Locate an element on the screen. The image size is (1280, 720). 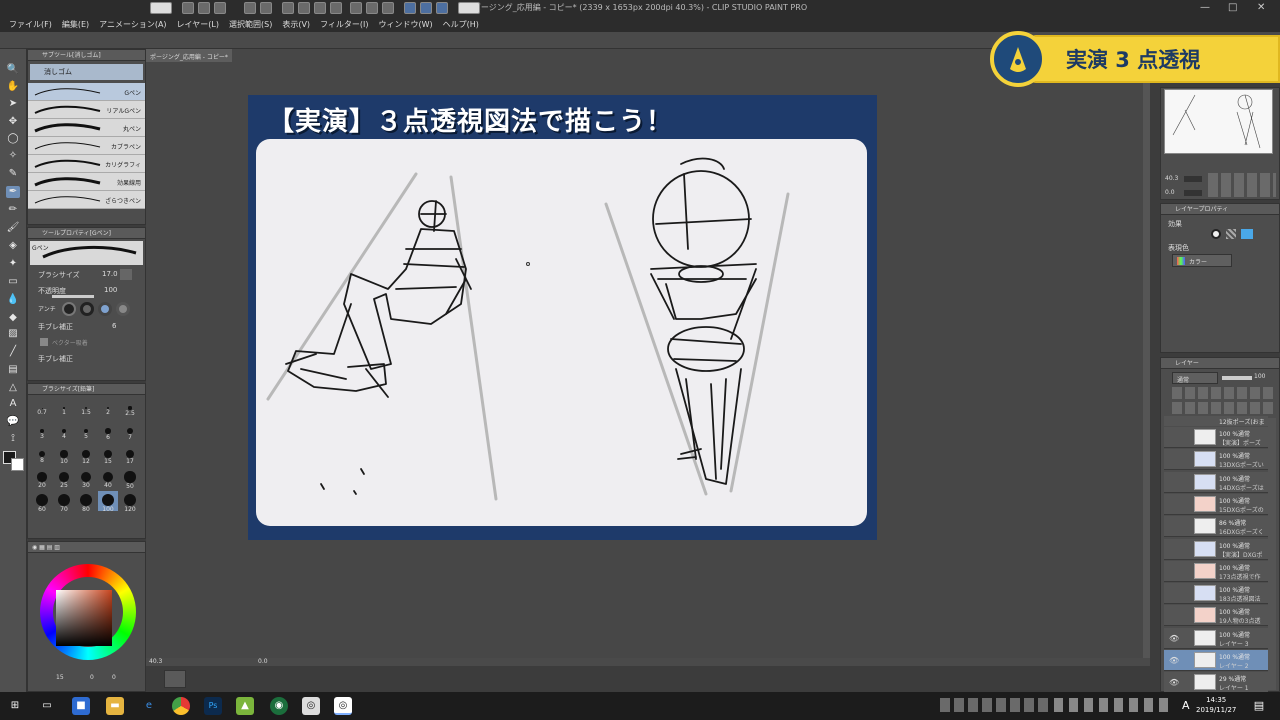
brush-size-option: 5 is located at coordinates (86, 432).